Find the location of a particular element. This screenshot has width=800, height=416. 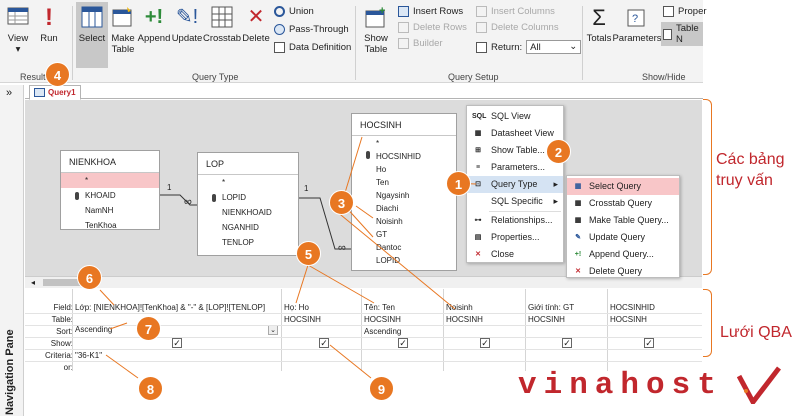

make-table-button: Make Table is located at coordinates (123, 29).